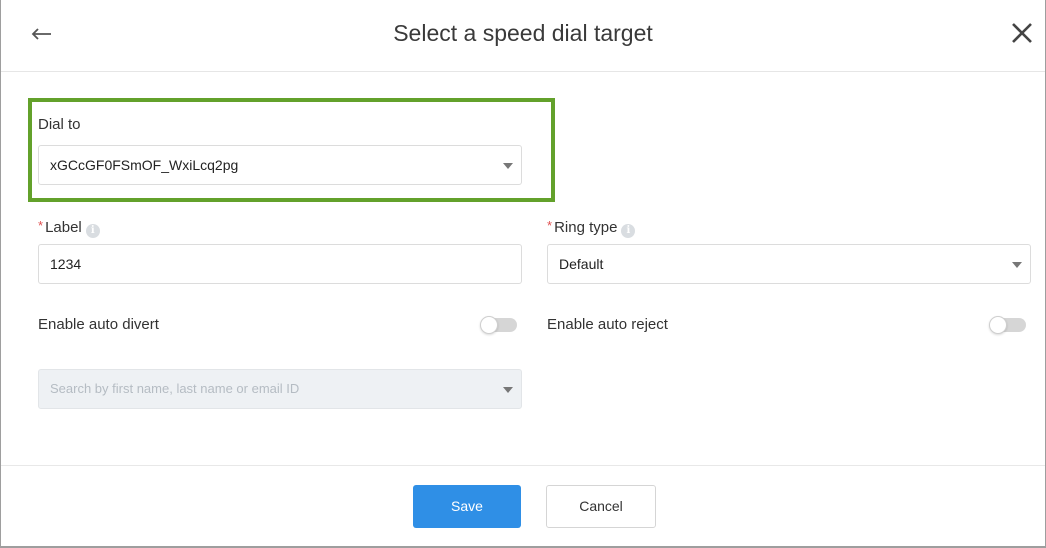 This screenshot has height=548, width=1046. Describe the element at coordinates (789, 264) in the screenshot. I see `ring-type-select: Default` at that location.